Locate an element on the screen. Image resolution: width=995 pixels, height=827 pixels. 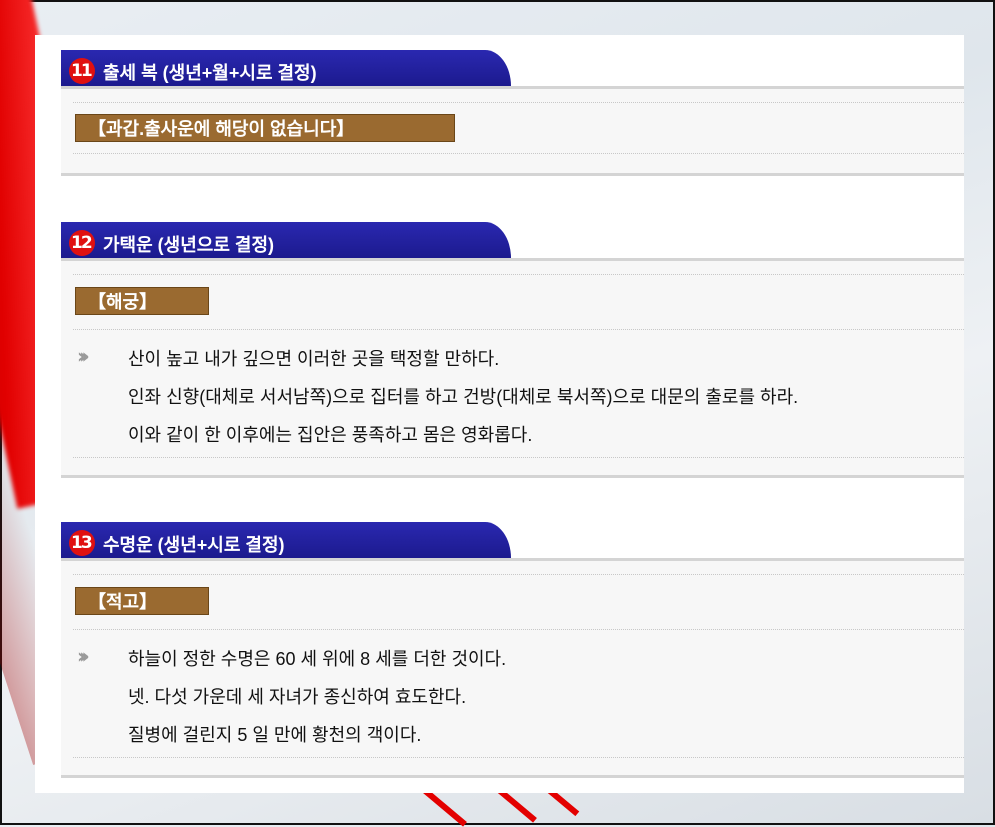
section-header: 11 출세 복 (생년+월+시로 결정) is located at coordinates (512, 69).